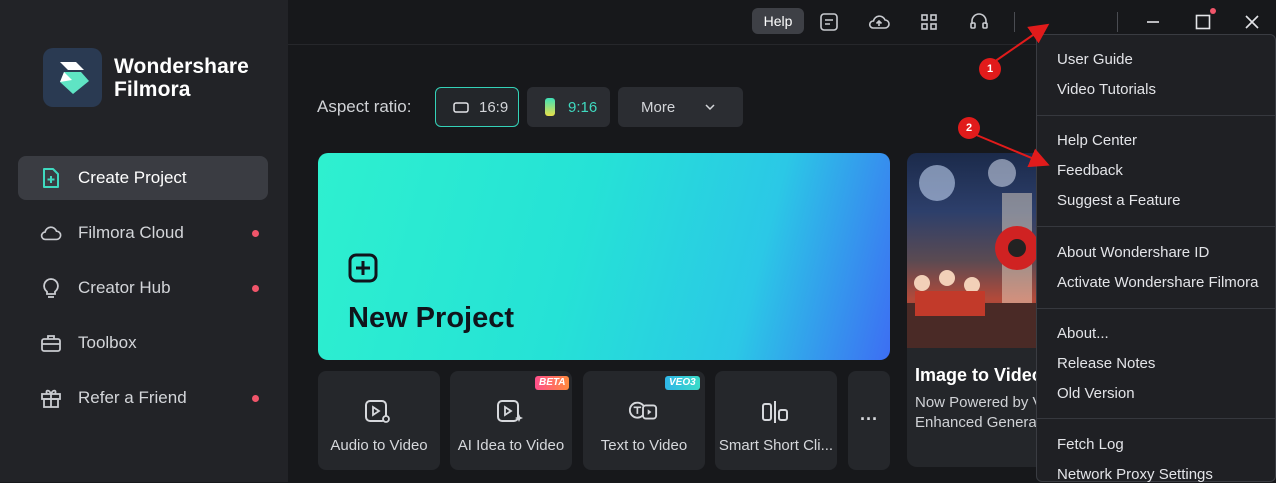 The width and height of the screenshot is (1276, 483). Describe the element at coordinates (644, 445) in the screenshot. I see `tool-label: Text to Video` at that location.